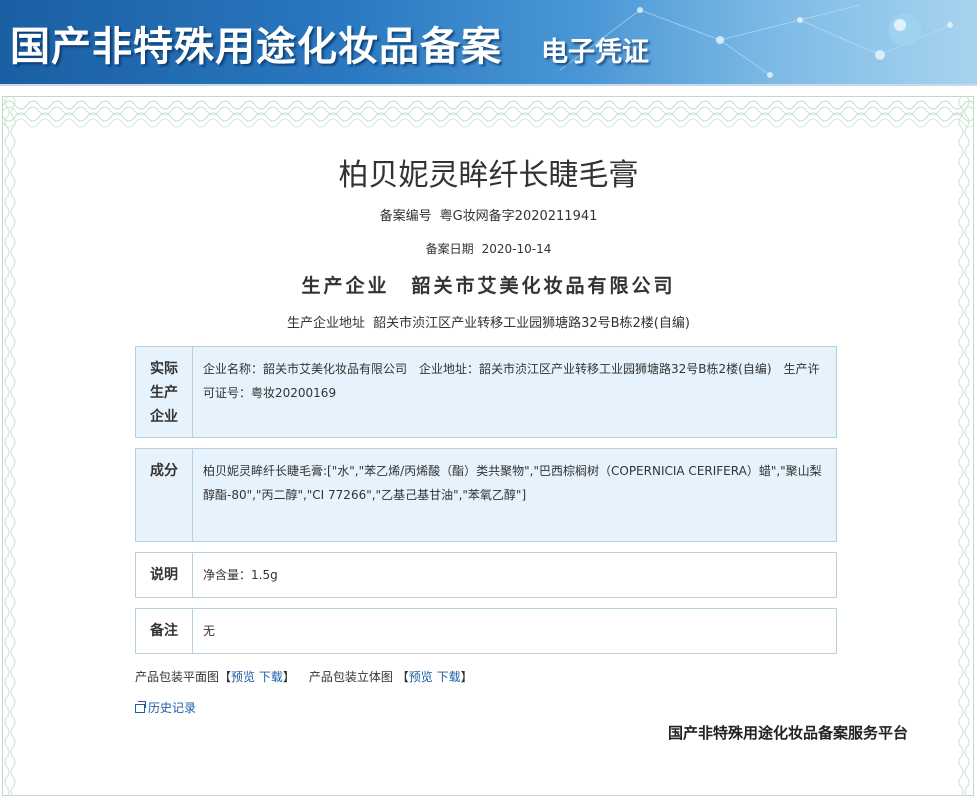 Image resolution: width=977 pixels, height=796 pixels. What do you see at coordinates (256, 46) in the screenshot?
I see `banner-title: 国产非特殊用途化妆品备案` at bounding box center [256, 46].